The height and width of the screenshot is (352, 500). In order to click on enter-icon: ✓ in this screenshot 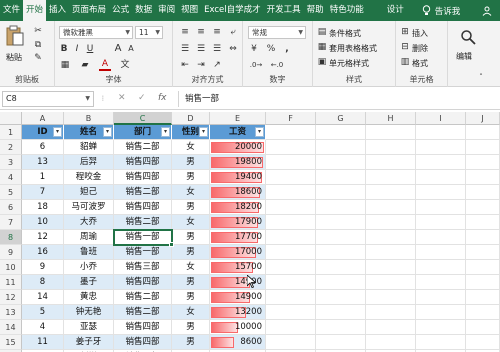, I will do `click(142, 98)`.